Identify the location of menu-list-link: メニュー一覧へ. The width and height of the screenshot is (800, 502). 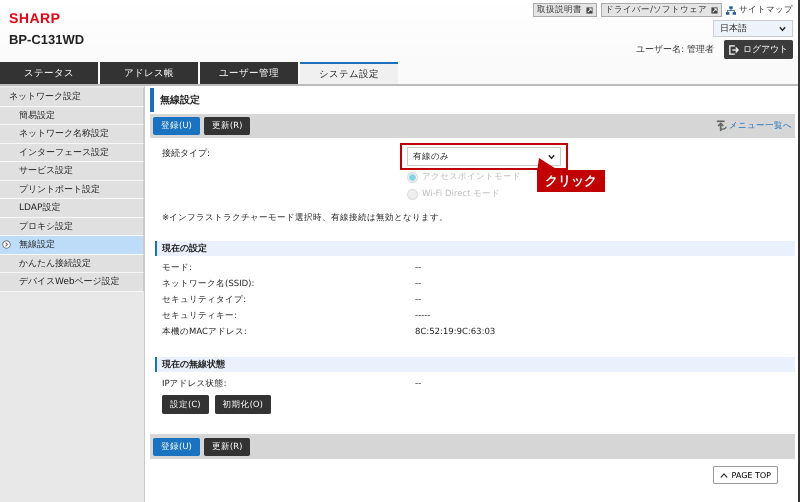
(754, 126).